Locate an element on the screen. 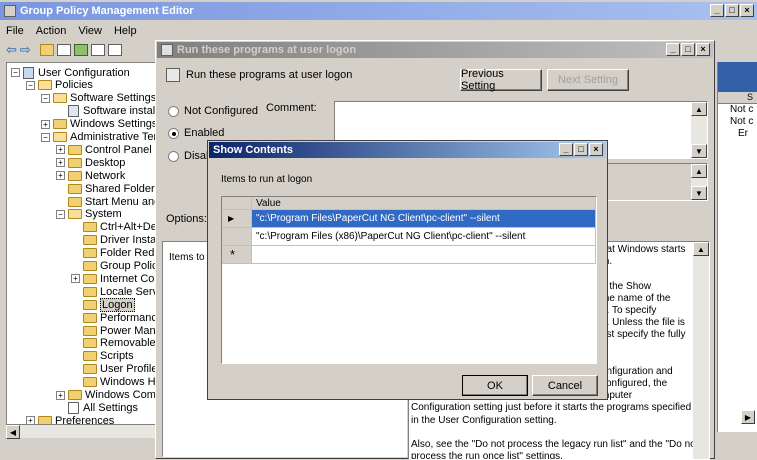 This screenshot has height=460, width=757. tree-item: Start Menu and Ta is located at coordinates (108, 201).